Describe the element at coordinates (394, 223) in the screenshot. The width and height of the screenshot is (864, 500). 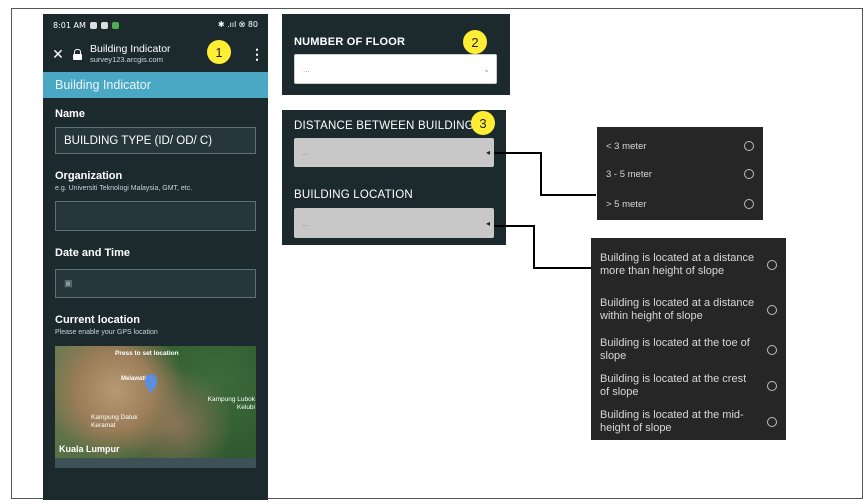
I see `building-location-select: ... ◂` at that location.